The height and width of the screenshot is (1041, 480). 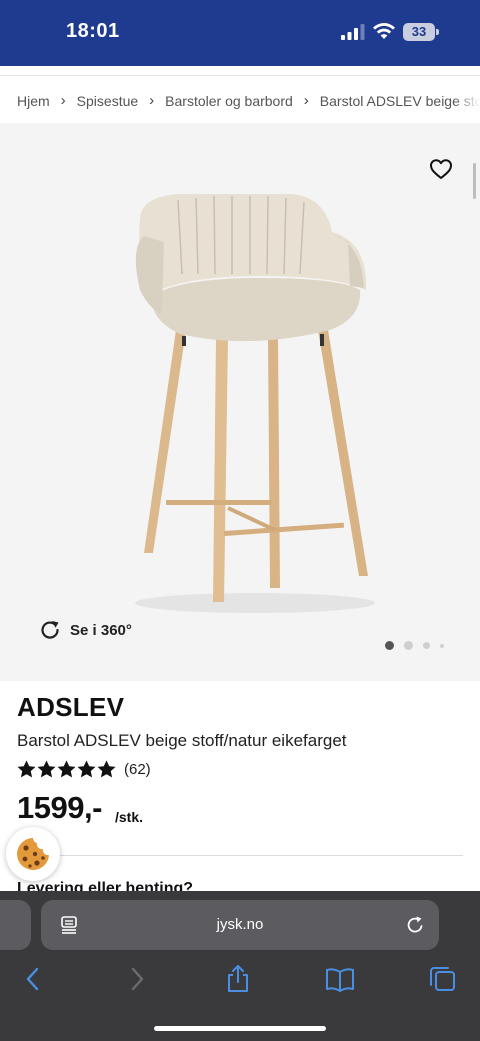 What do you see at coordinates (353, 32) in the screenshot?
I see `cellular-signal-icon` at bounding box center [353, 32].